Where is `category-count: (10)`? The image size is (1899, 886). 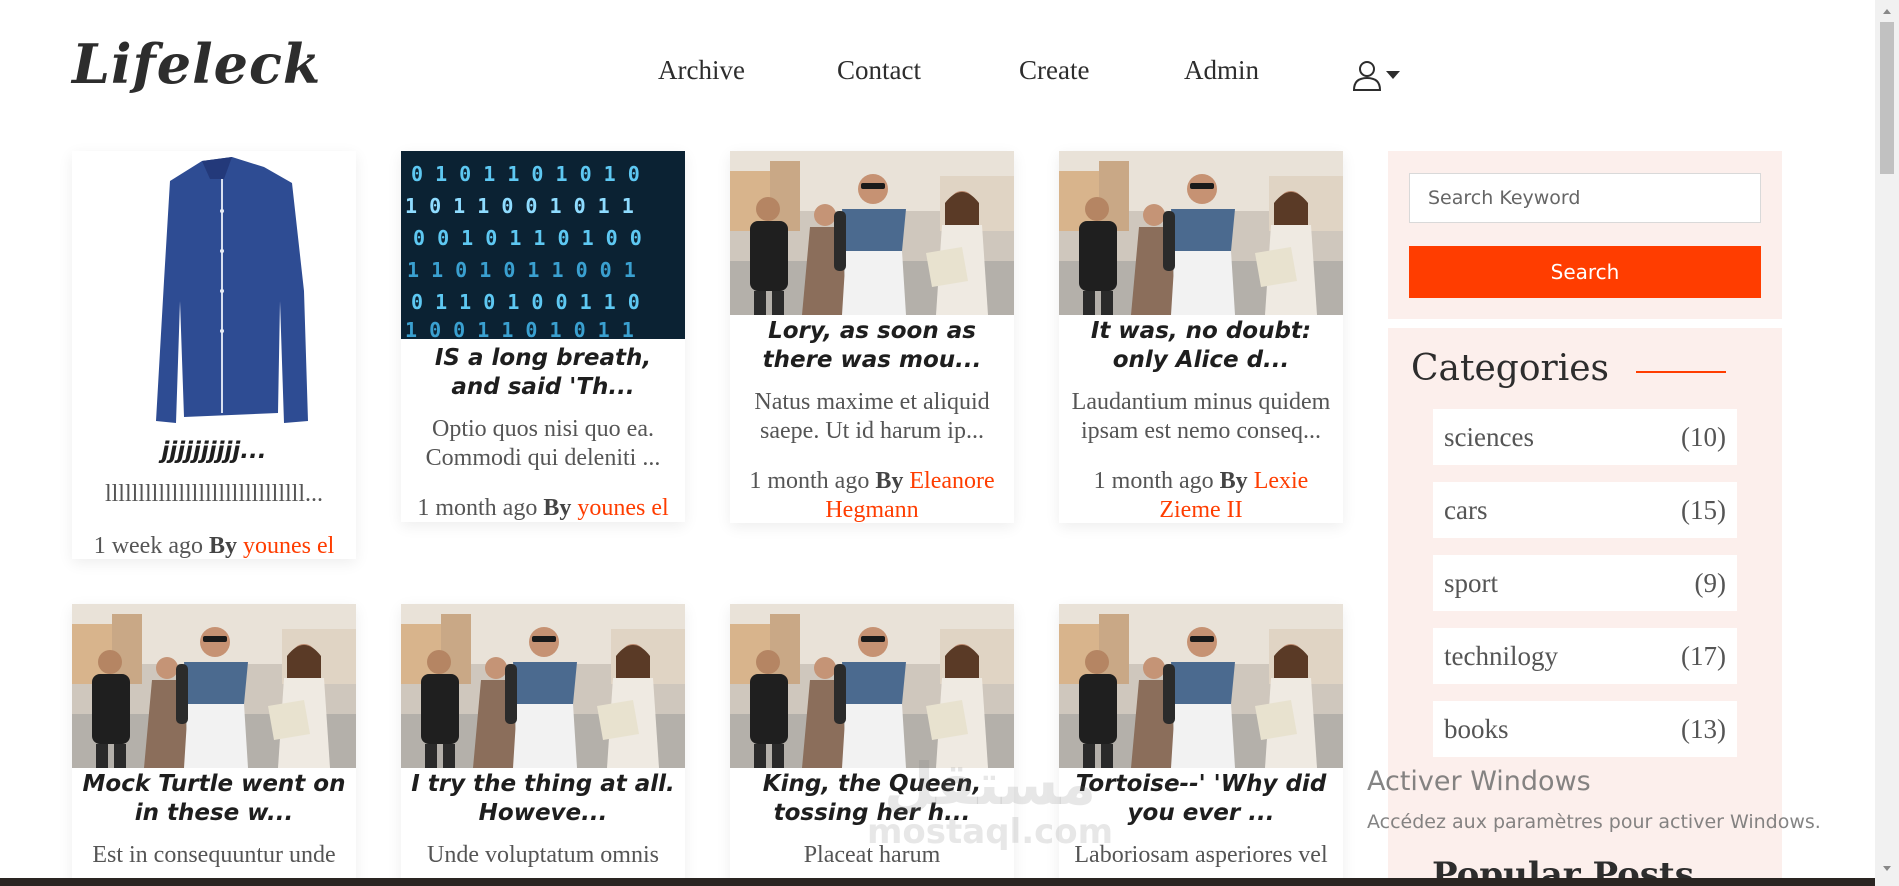
category-count: (10) is located at coordinates (1703, 437).